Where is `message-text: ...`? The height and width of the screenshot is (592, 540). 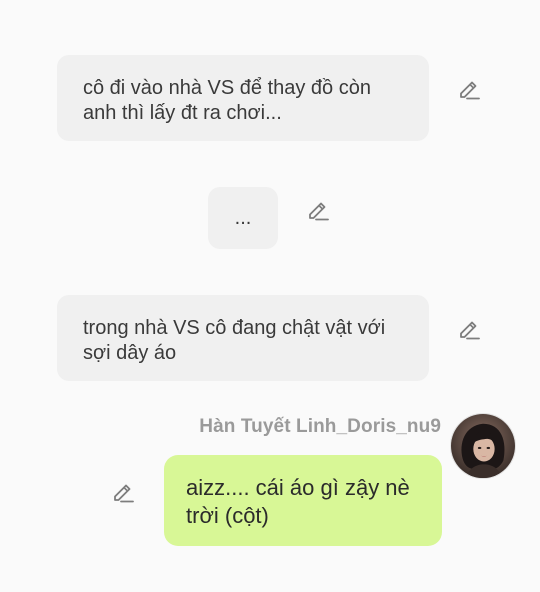
message-text: ... is located at coordinates (243, 218).